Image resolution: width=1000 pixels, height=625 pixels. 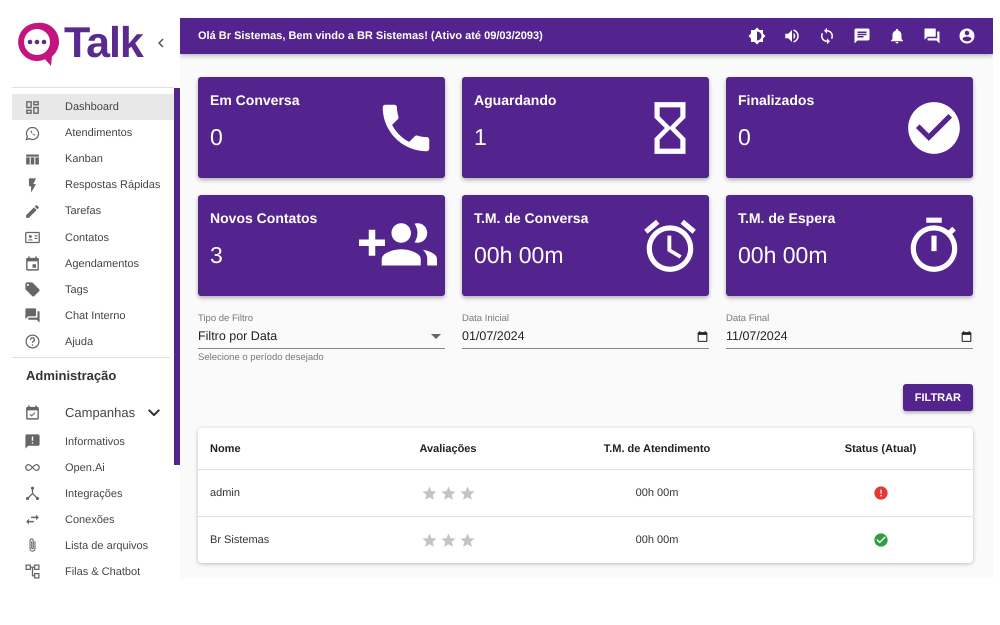 What do you see at coordinates (486, 318) in the screenshot?
I see `field-label: Data Inicial` at bounding box center [486, 318].